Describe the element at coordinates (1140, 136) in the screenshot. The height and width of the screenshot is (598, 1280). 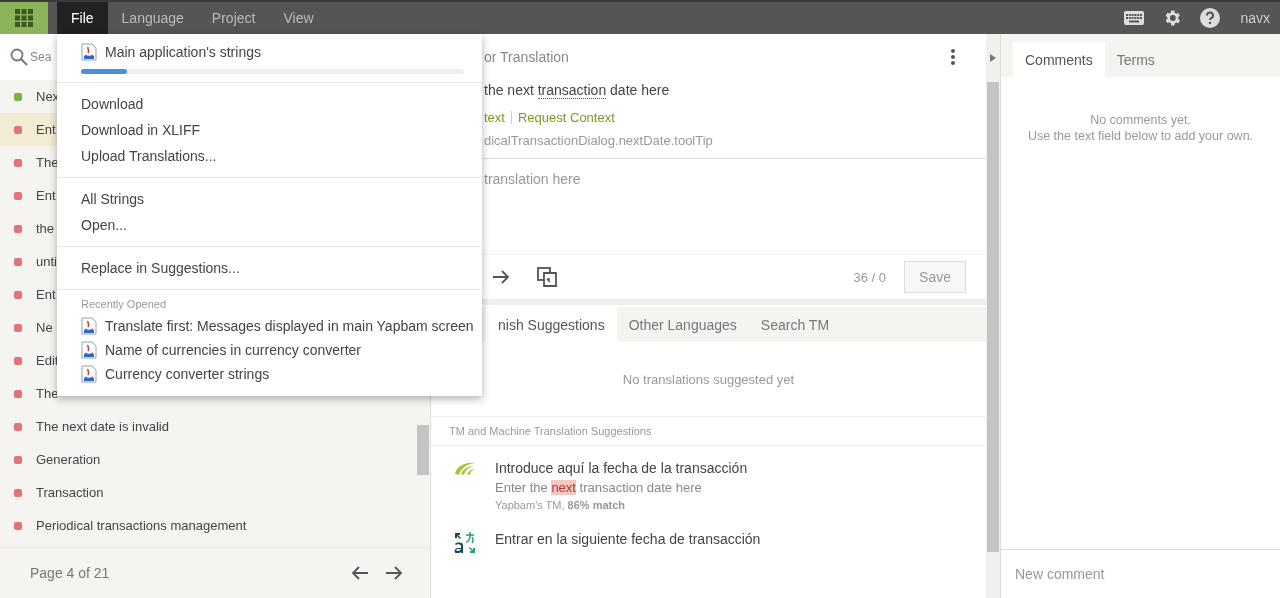
I see `empty-message: Use the text field below to add your own.` at that location.